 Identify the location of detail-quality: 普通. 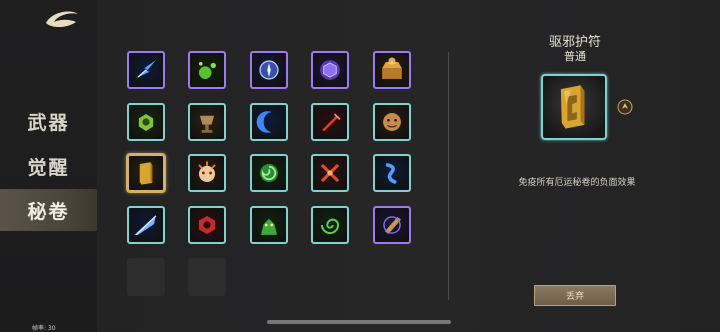
(575, 56).